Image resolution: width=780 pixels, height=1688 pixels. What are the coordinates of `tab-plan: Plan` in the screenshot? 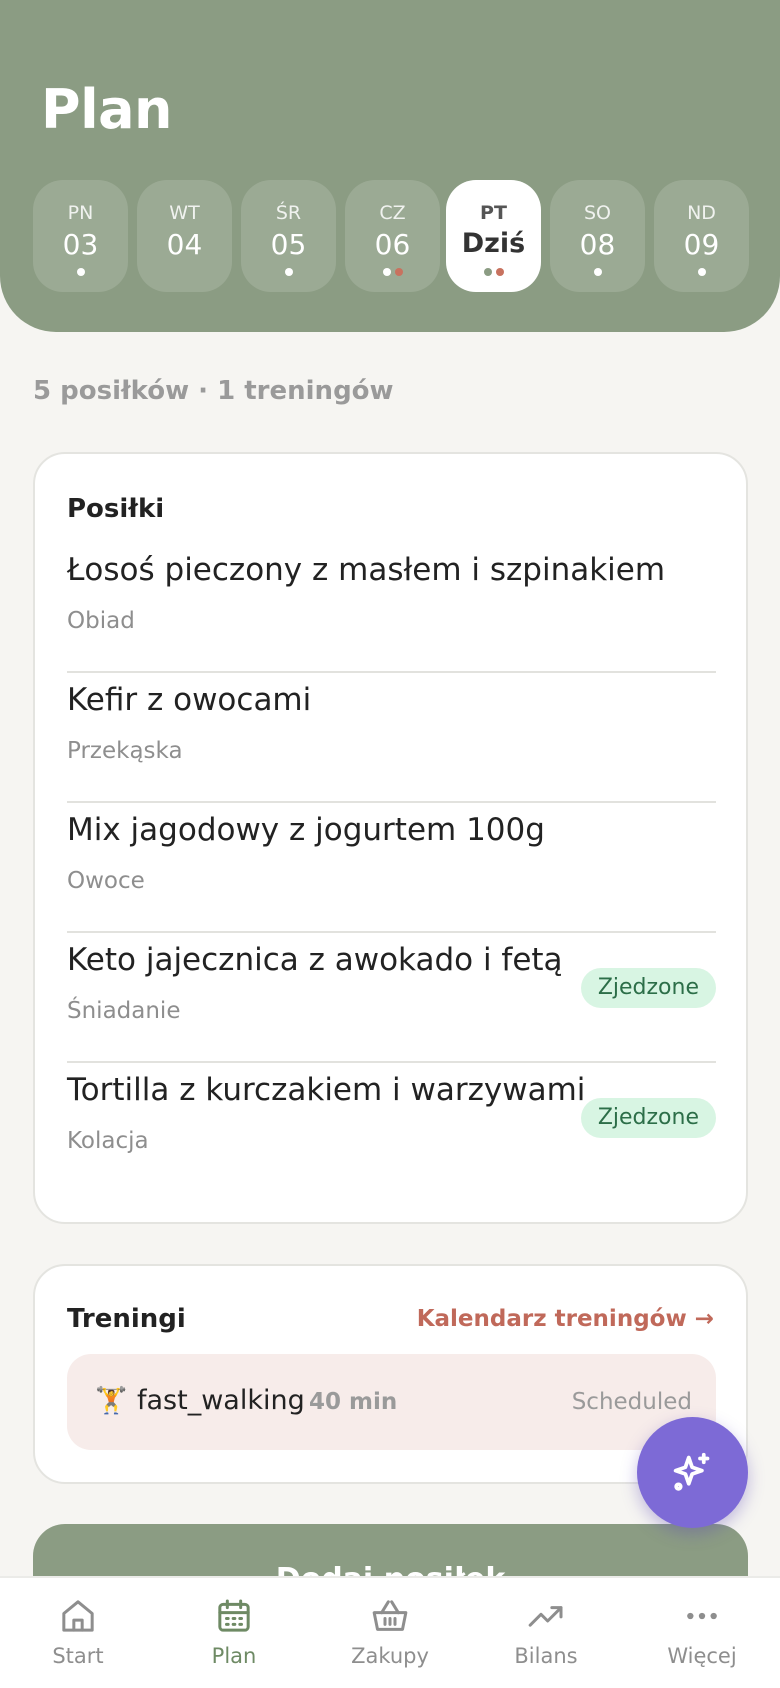 It's located at (234, 1633).